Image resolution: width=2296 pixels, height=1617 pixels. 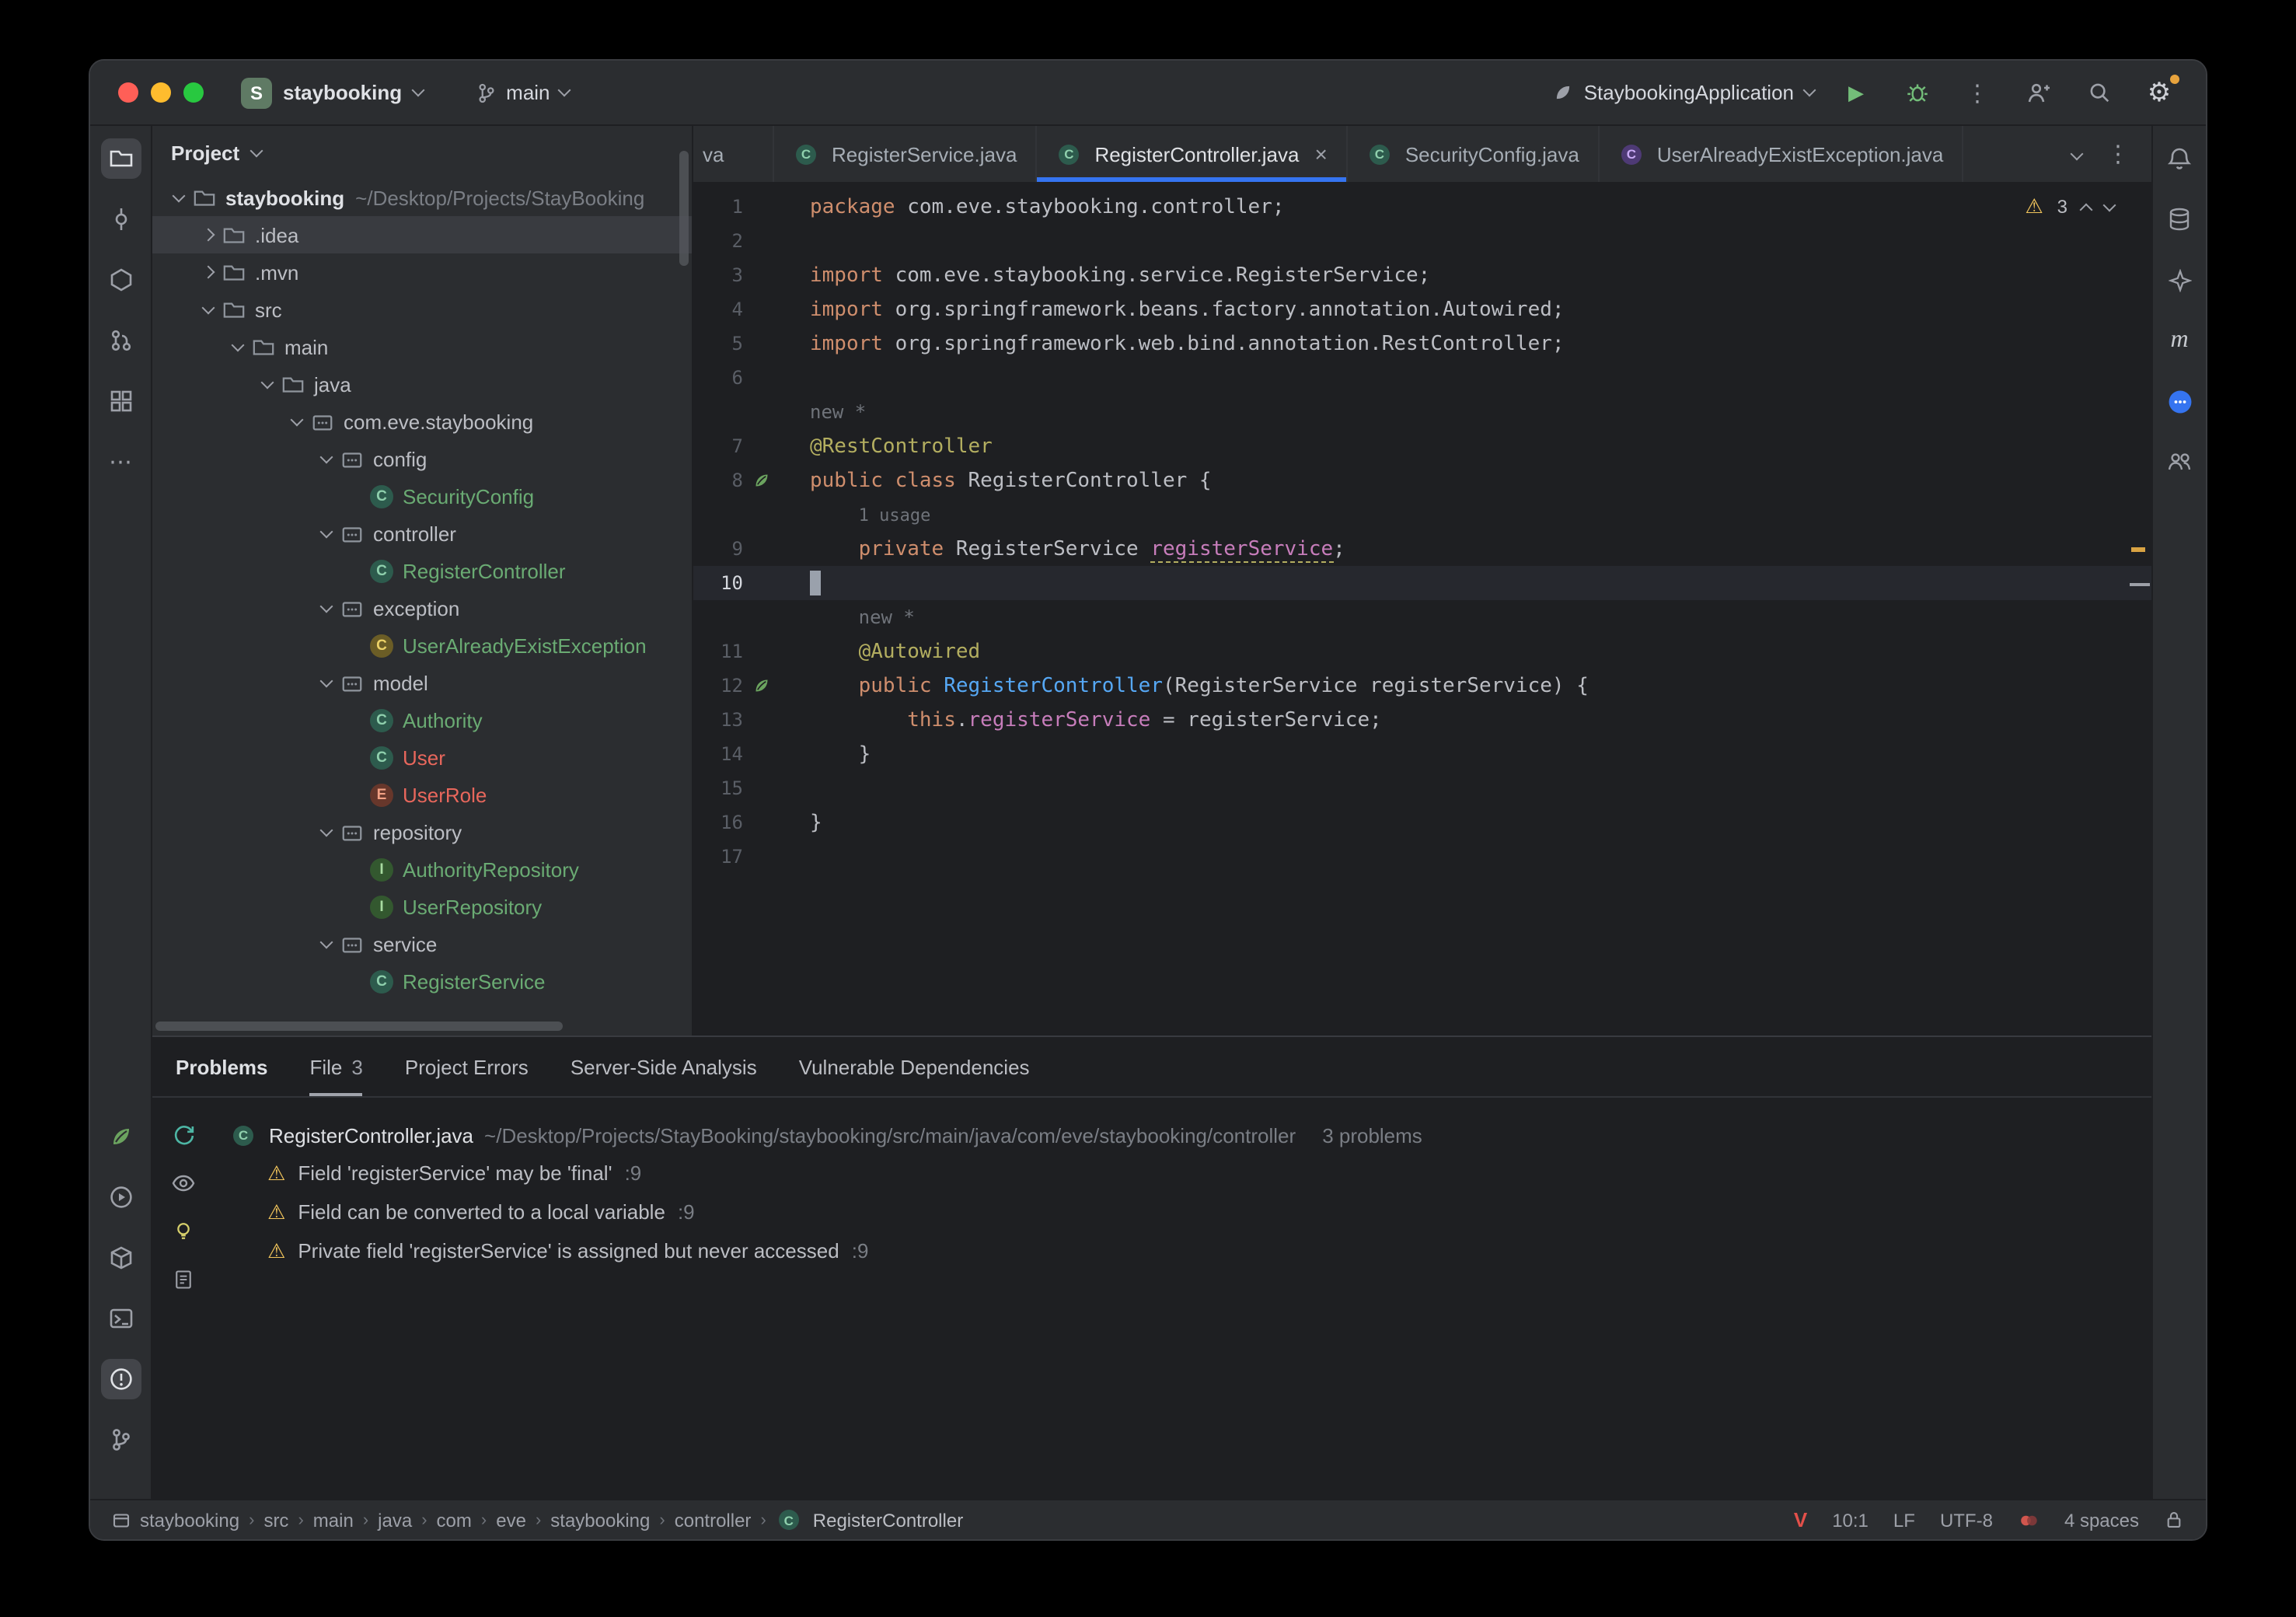 I want to click on project-widget: S staybooking, so click(x=333, y=92).